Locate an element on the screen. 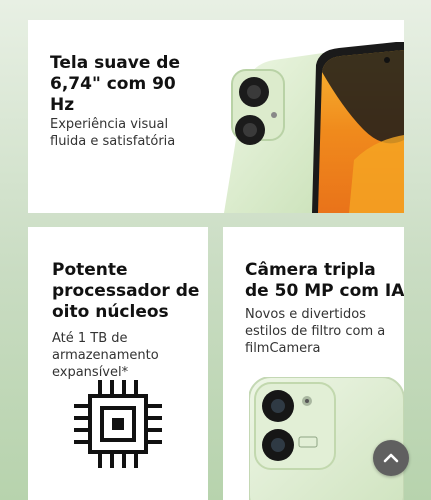 This screenshot has height=500, width=431. chevron-up-icon is located at coordinates (391, 458).